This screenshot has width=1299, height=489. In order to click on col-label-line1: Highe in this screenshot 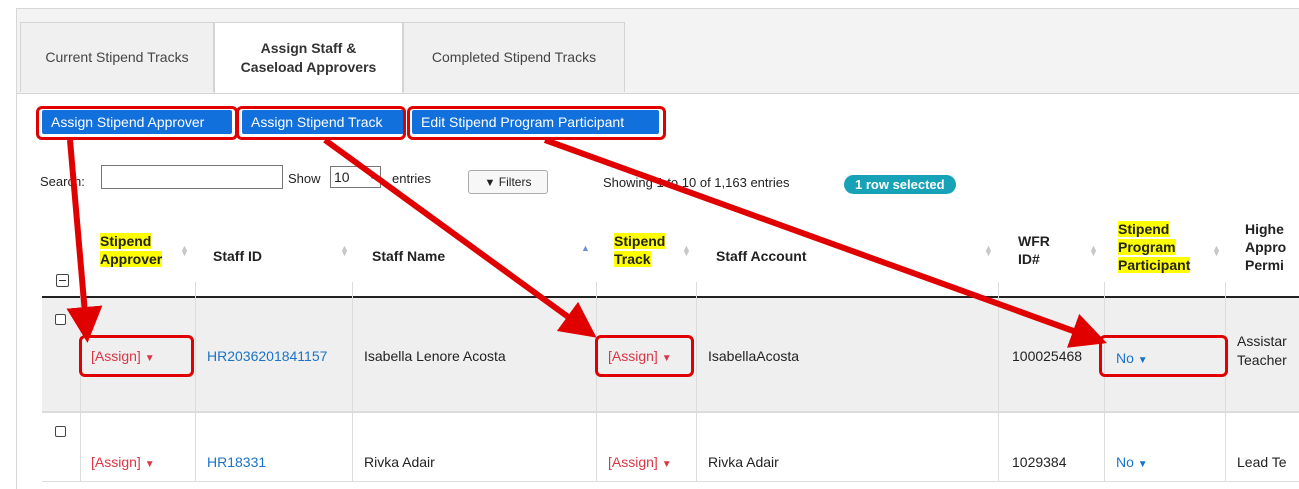, I will do `click(1264, 229)`.